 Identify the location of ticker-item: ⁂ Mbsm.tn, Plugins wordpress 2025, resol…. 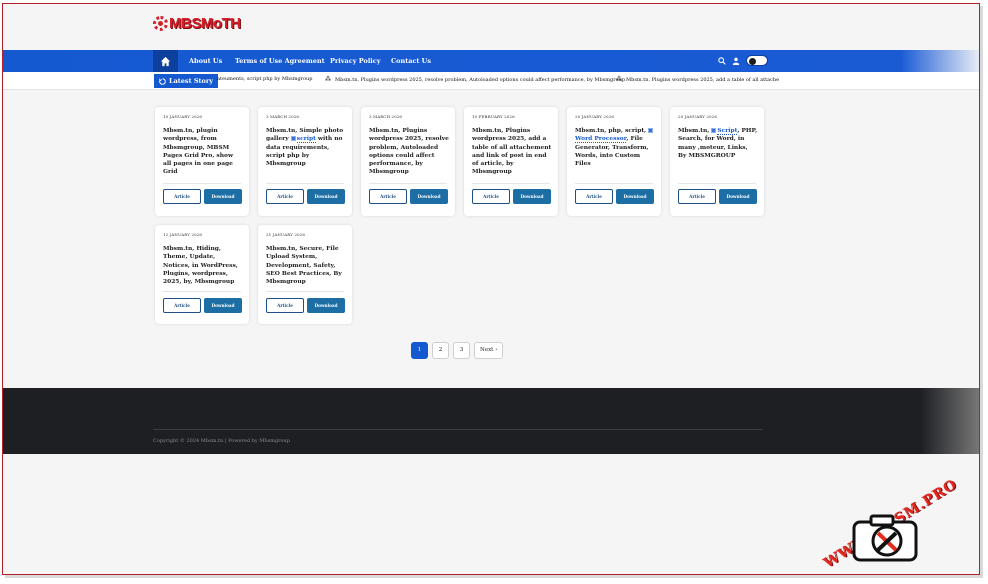
(475, 79).